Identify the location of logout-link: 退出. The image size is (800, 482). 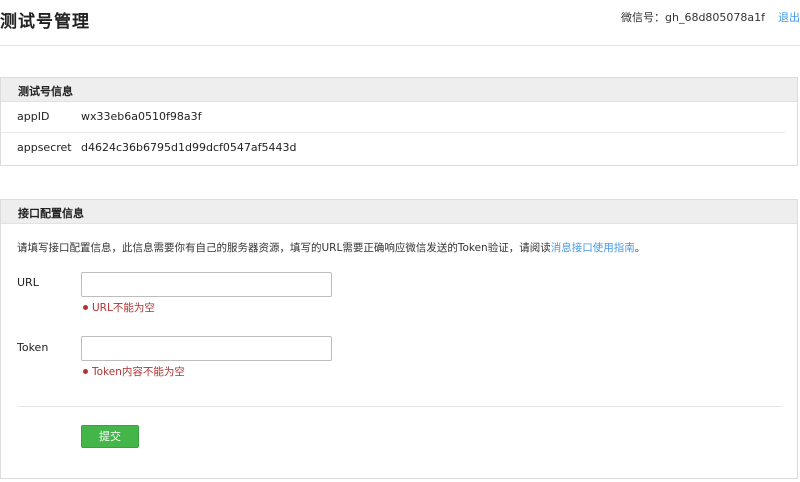
(789, 17).